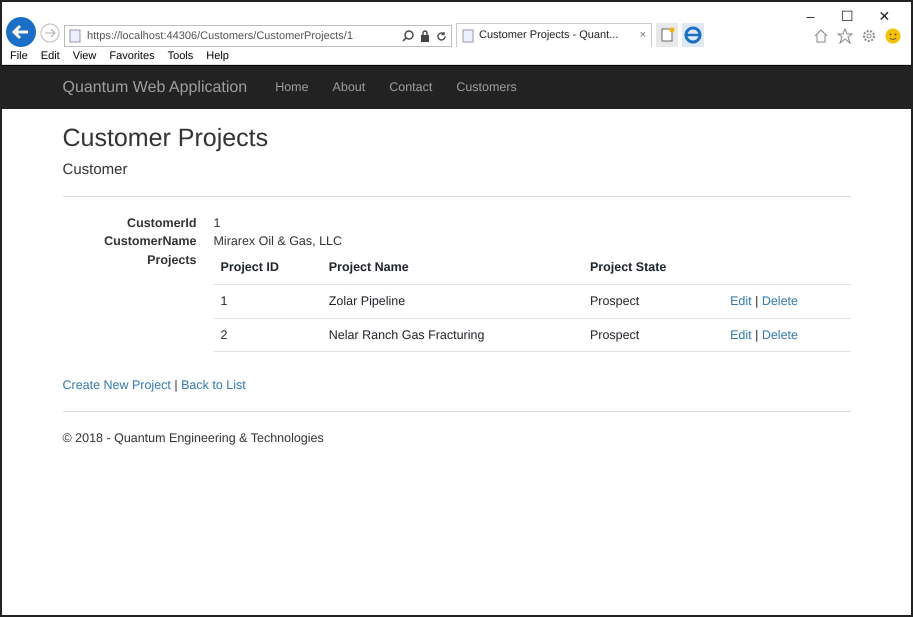 The image size is (913, 617). What do you see at coordinates (410, 87) in the screenshot?
I see `nav-link: Contact` at bounding box center [410, 87].